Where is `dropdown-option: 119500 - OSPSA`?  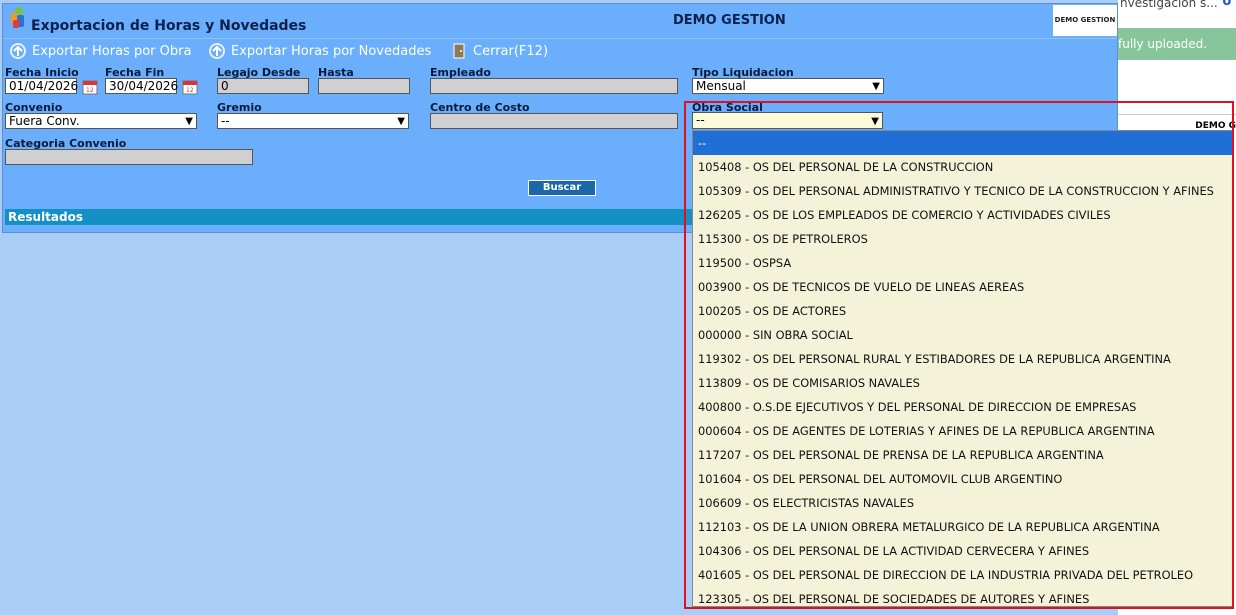 dropdown-option: 119500 - OSPSA is located at coordinates (963, 263).